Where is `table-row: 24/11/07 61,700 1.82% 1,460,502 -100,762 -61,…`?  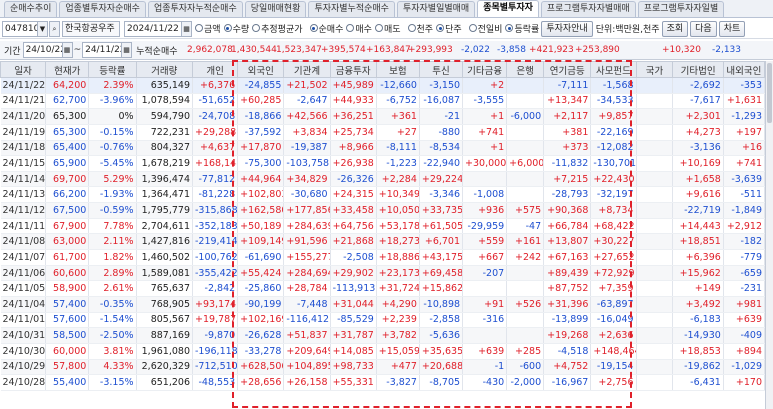
table-row: 24/11/07 61,700 1.82% 1,460,502 -100,762 -61,… is located at coordinates (382, 257).